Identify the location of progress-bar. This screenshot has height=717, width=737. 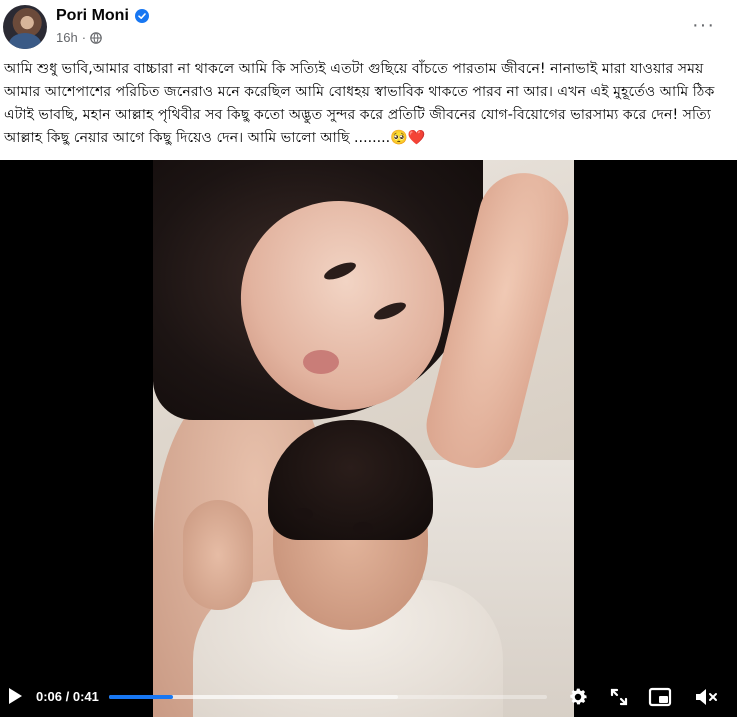
(328, 697).